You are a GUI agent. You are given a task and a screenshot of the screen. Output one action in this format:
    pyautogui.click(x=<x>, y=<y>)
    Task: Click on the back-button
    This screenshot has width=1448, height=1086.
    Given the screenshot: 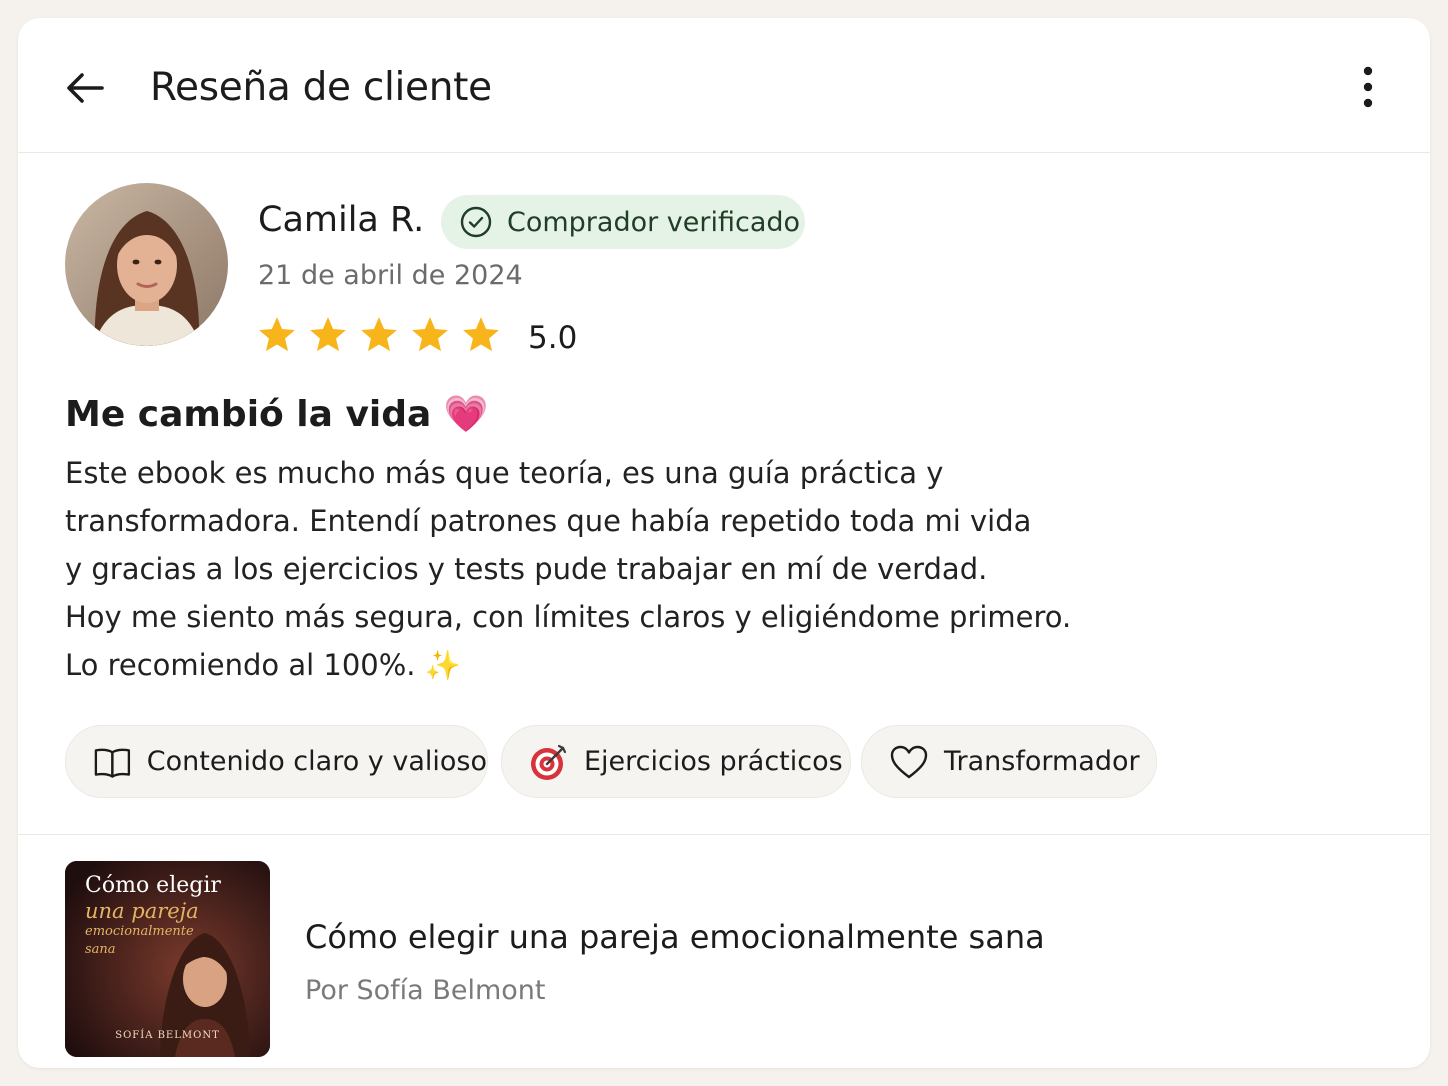 What is the action you would take?
    pyautogui.click(x=86, y=88)
    